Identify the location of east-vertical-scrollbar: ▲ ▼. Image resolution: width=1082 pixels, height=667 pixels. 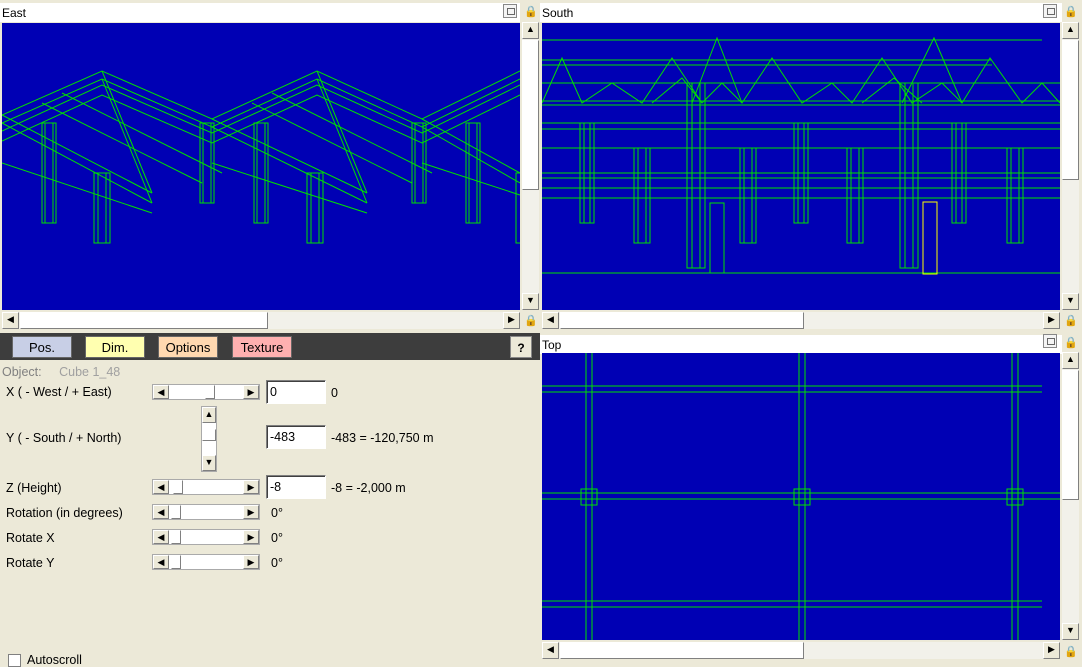
(530, 166).